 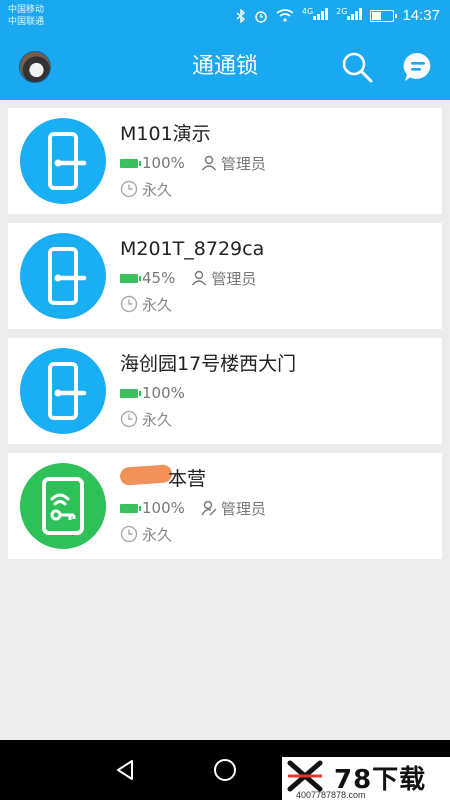 I want to click on battery-level: 45%, so click(x=159, y=278).